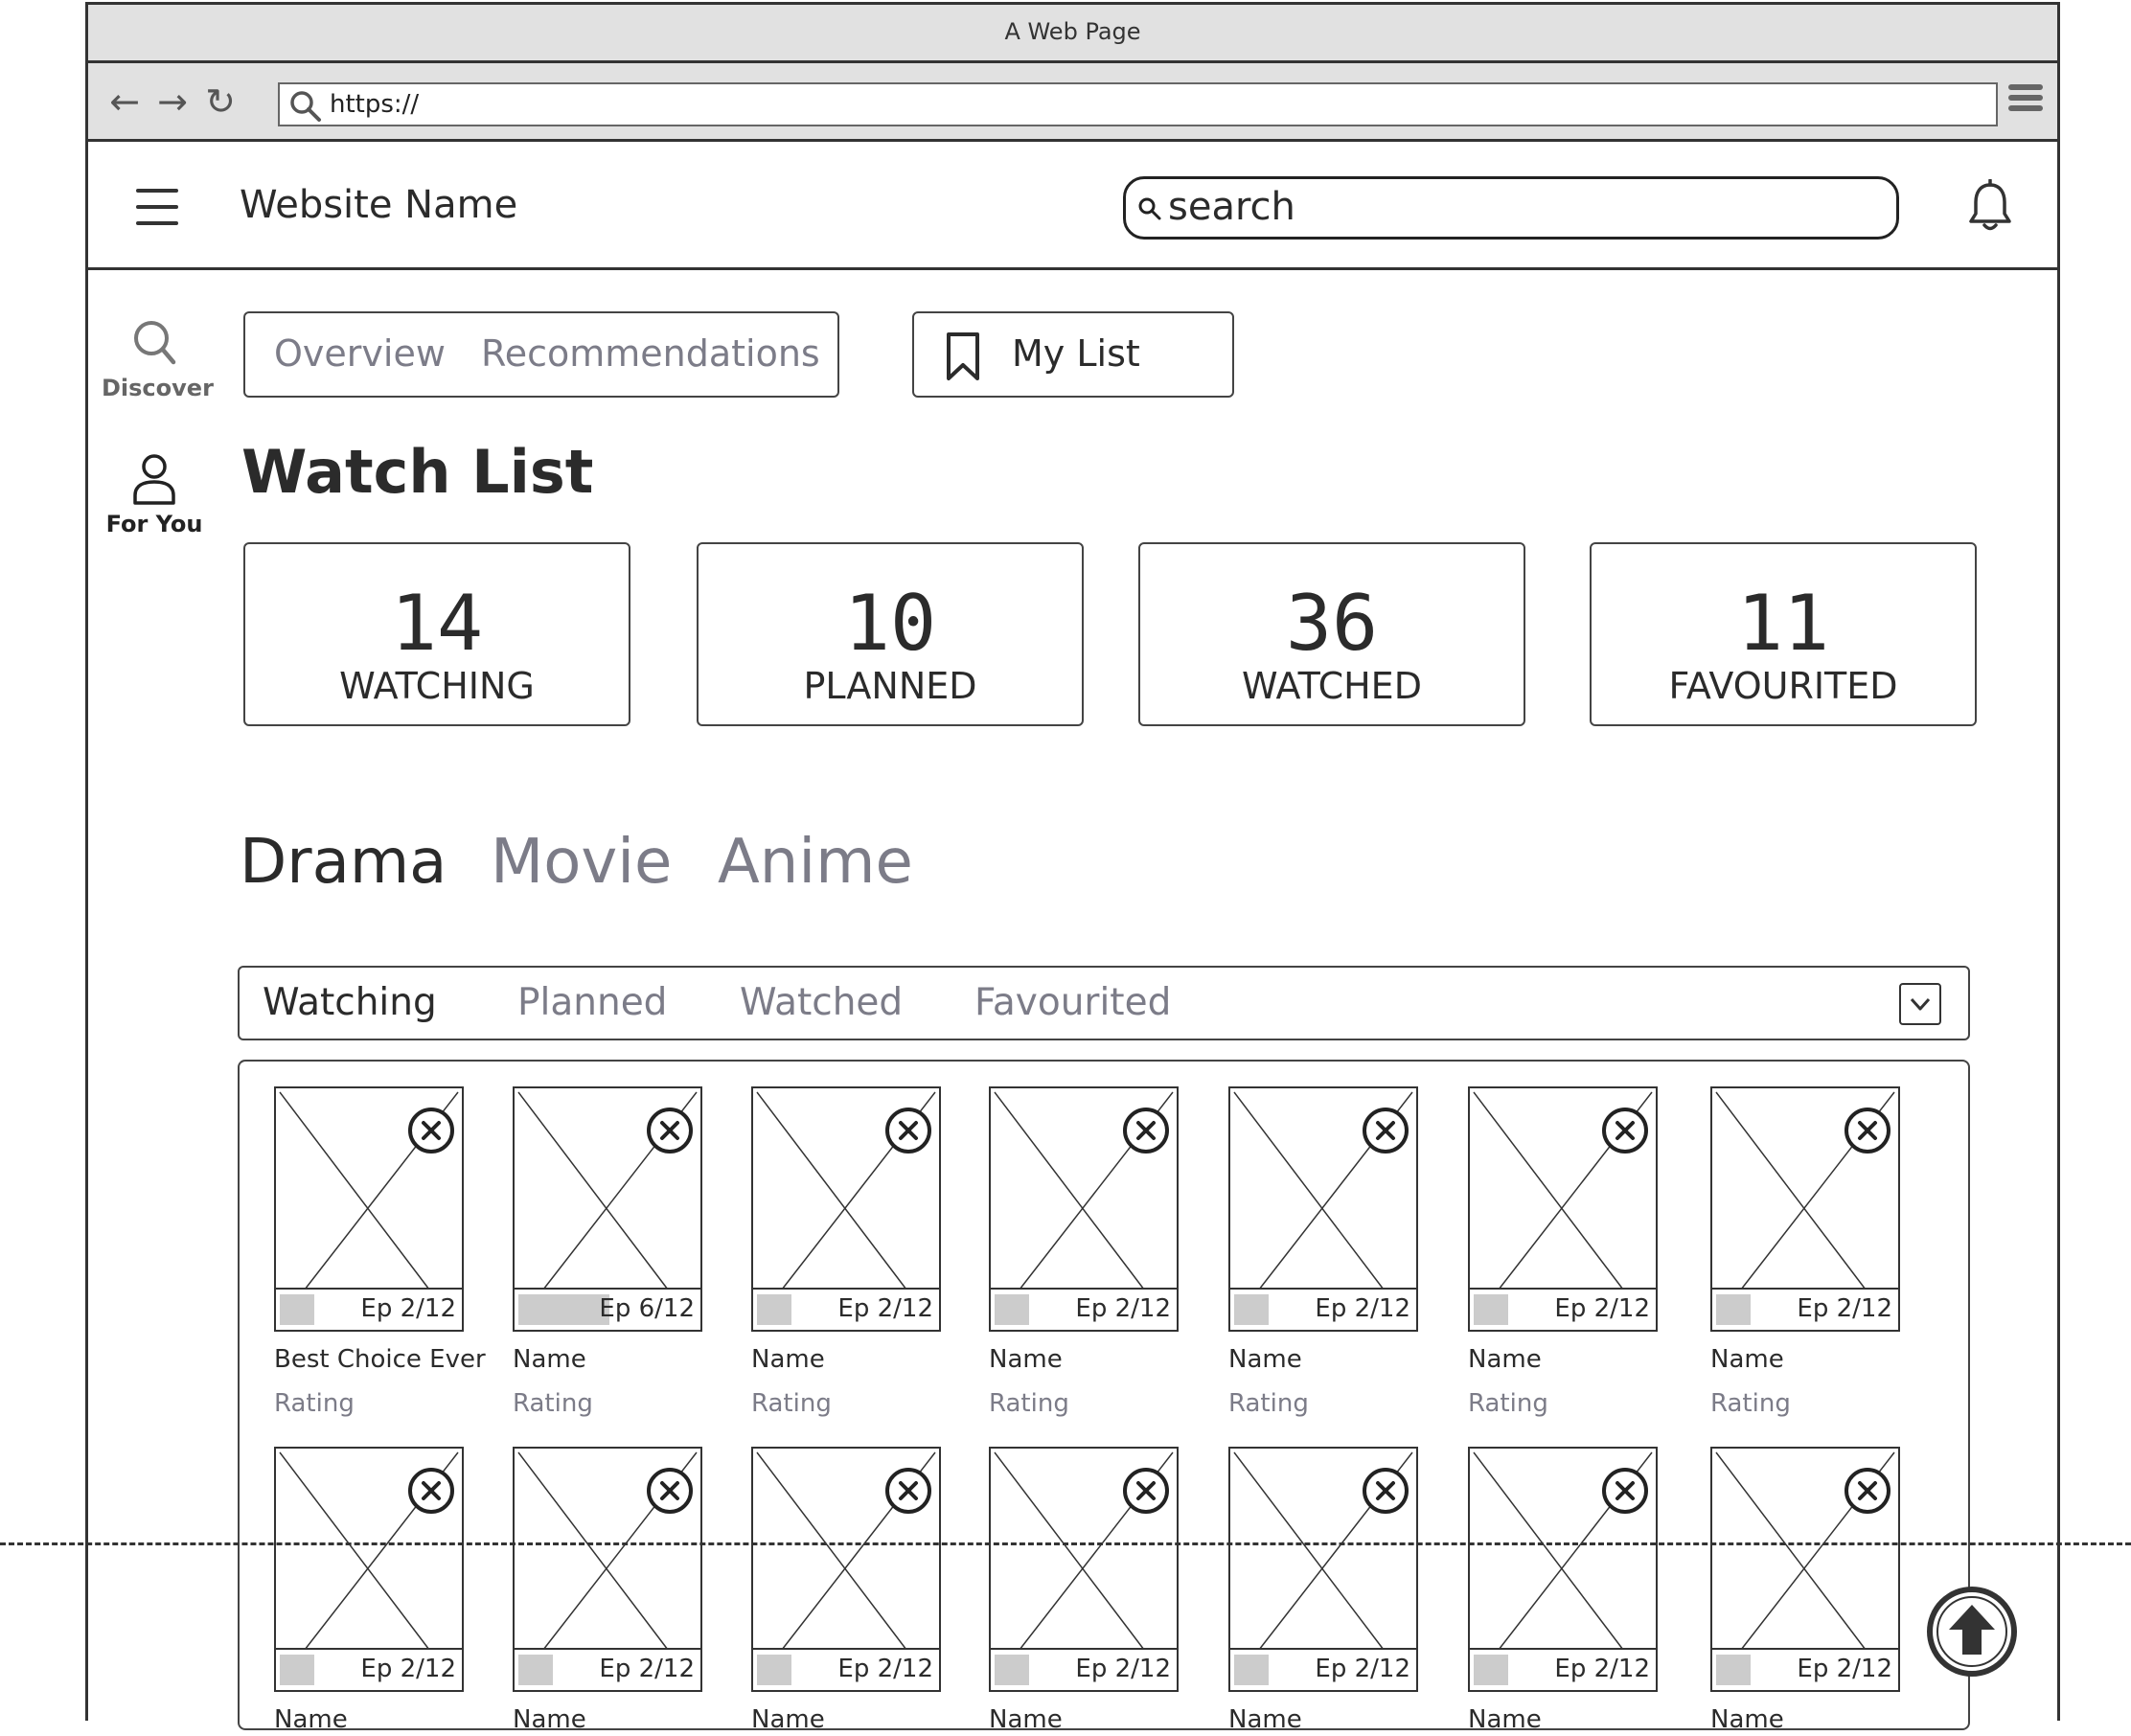  What do you see at coordinates (582, 863) in the screenshot?
I see `tab-movie: Movie` at bounding box center [582, 863].